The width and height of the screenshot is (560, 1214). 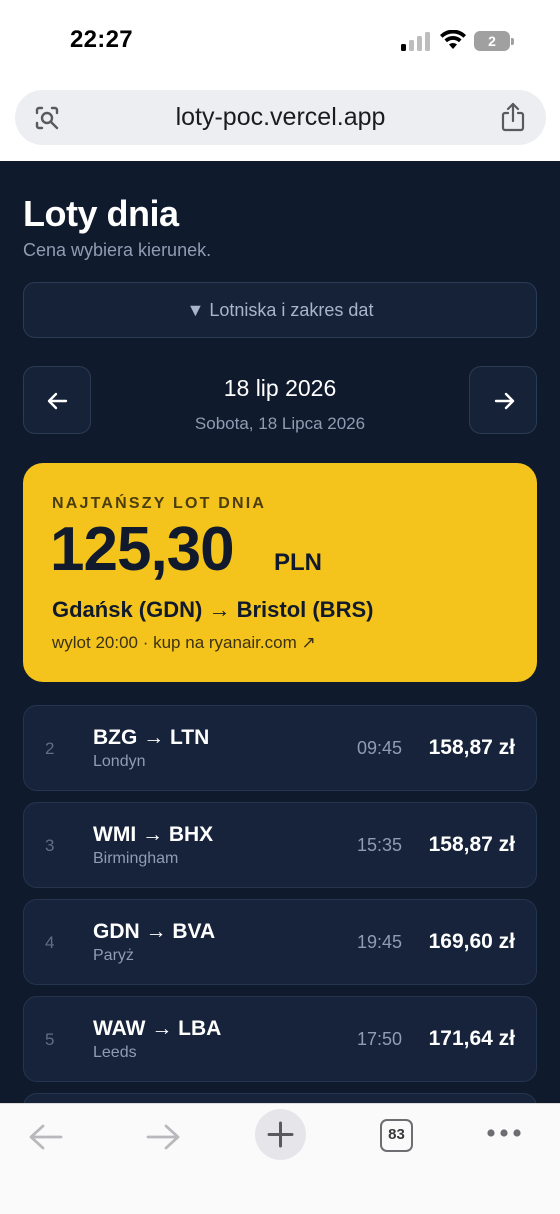 I want to click on browser-address-area: loty-poc.vercel.app, so click(x=280, y=120).